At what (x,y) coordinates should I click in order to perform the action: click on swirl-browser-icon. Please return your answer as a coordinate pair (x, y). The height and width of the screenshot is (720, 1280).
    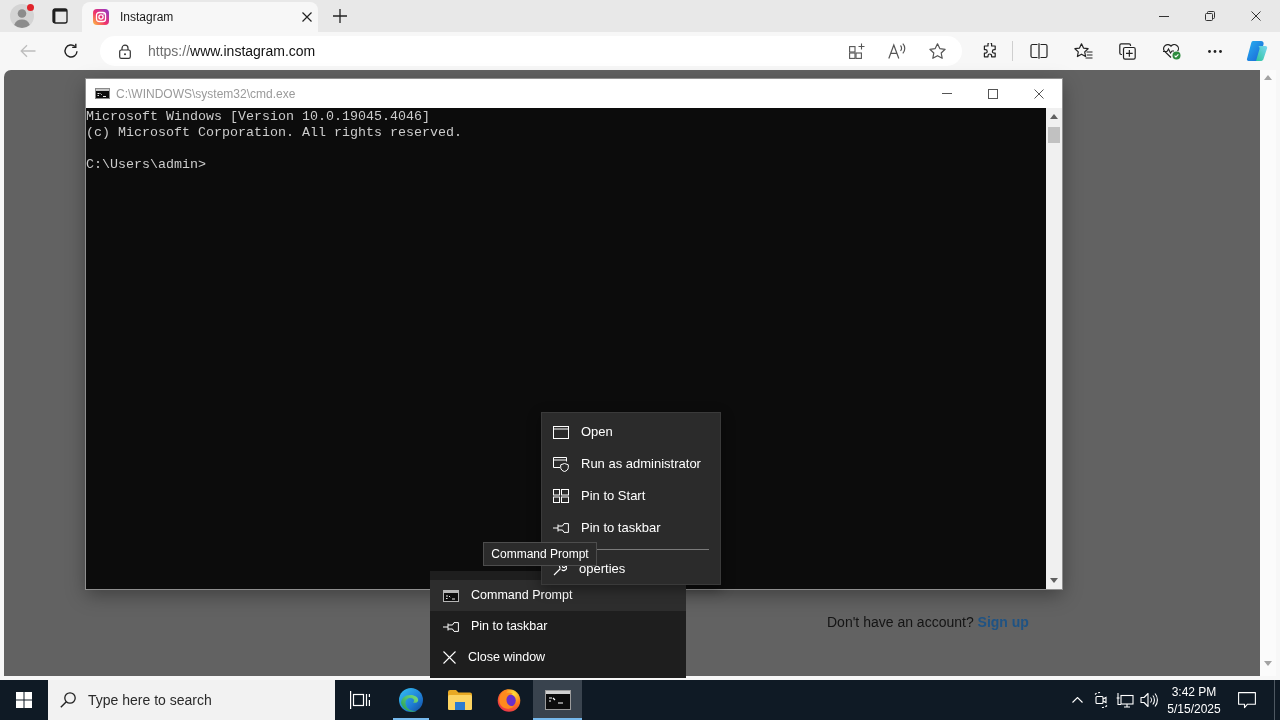
    Looking at the image, I should click on (410, 700).